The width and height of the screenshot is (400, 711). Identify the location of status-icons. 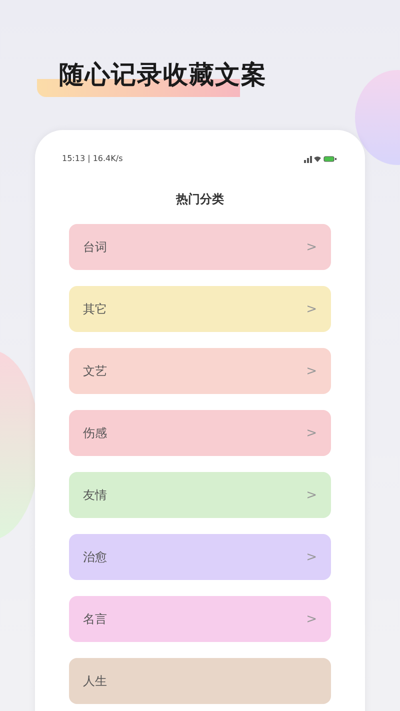
(321, 158).